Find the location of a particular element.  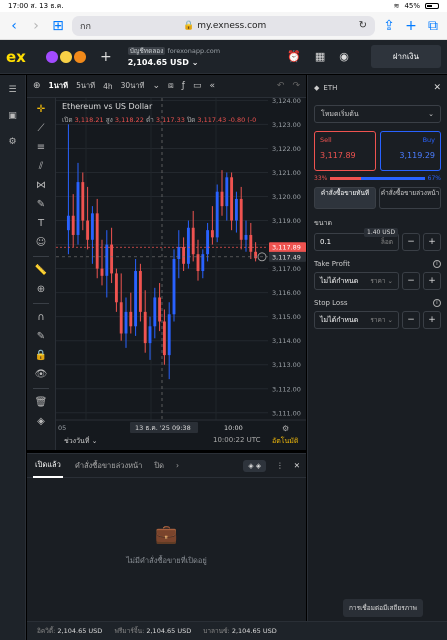

stop-loss-input: ไม่ได้กำหนด ราคา ⌄ is located at coordinates (356, 320).